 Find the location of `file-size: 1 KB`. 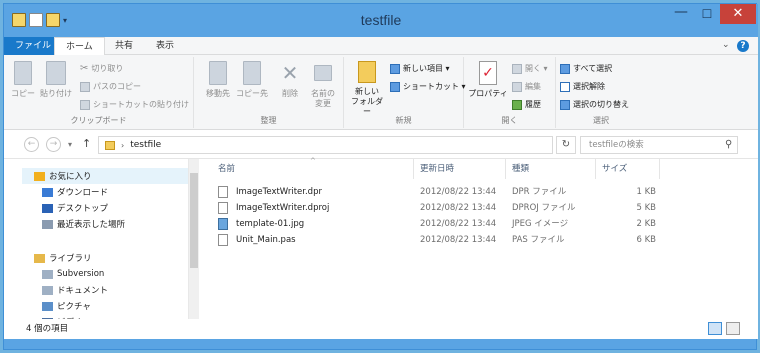

file-size: 1 KB is located at coordinates (646, 192).